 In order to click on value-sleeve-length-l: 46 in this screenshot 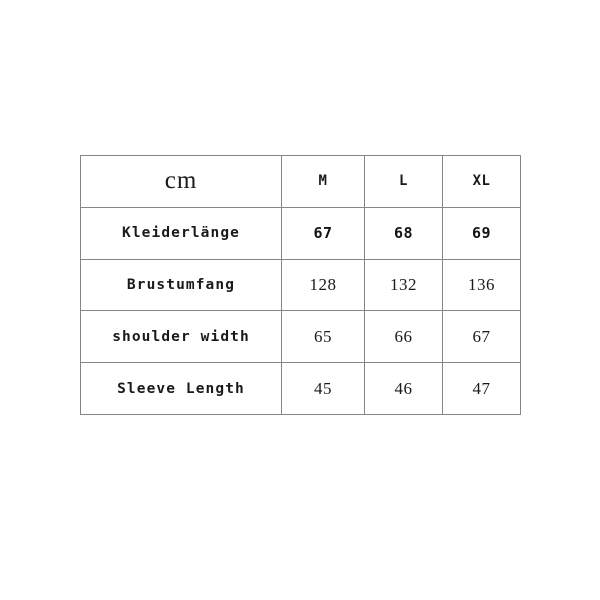, I will do `click(403, 388)`.